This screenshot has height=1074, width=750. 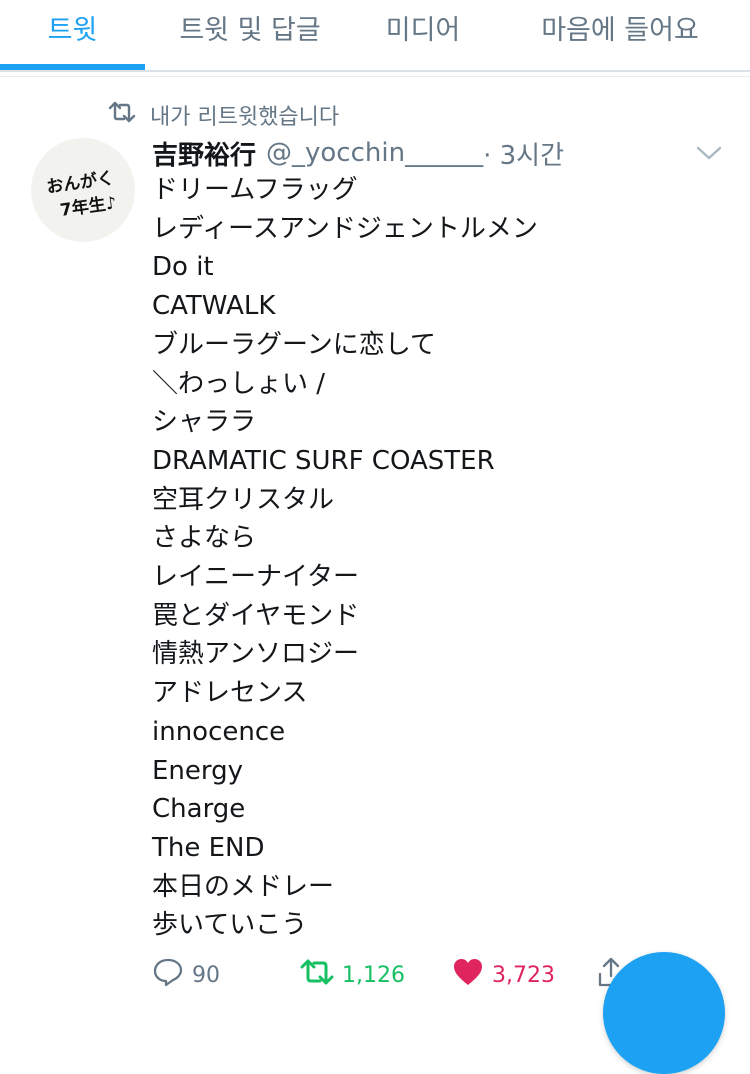 I want to click on tab-tweets-and-replies-label: 트윗 및 답글, so click(x=250, y=30).